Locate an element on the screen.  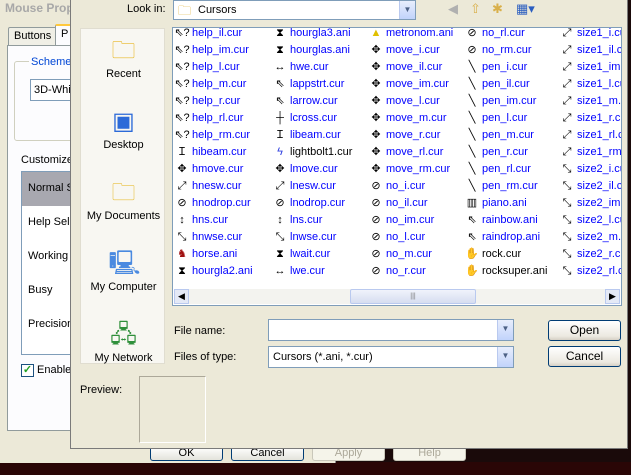
file-item: Ｉhibeam.cur is located at coordinates (210, 152).